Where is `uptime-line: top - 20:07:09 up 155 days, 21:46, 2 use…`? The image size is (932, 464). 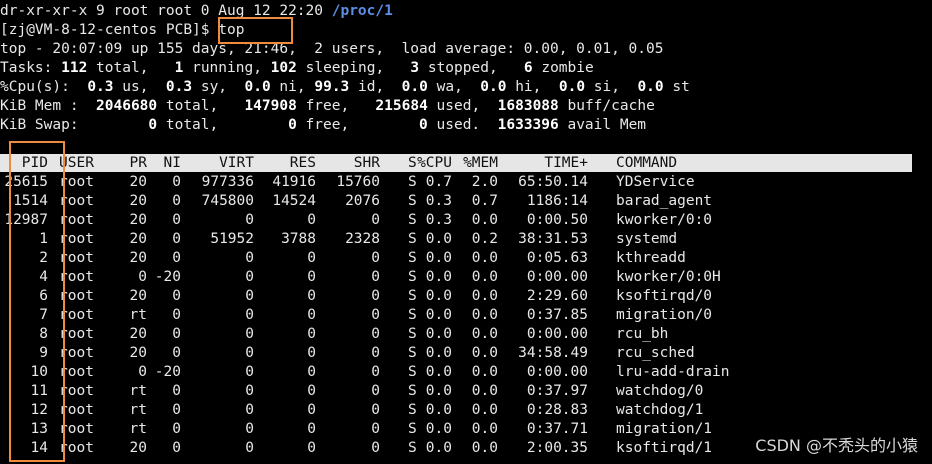
uptime-line: top - 20:07:09 up 155 days, 21:46, 2 use… is located at coordinates (332, 49).